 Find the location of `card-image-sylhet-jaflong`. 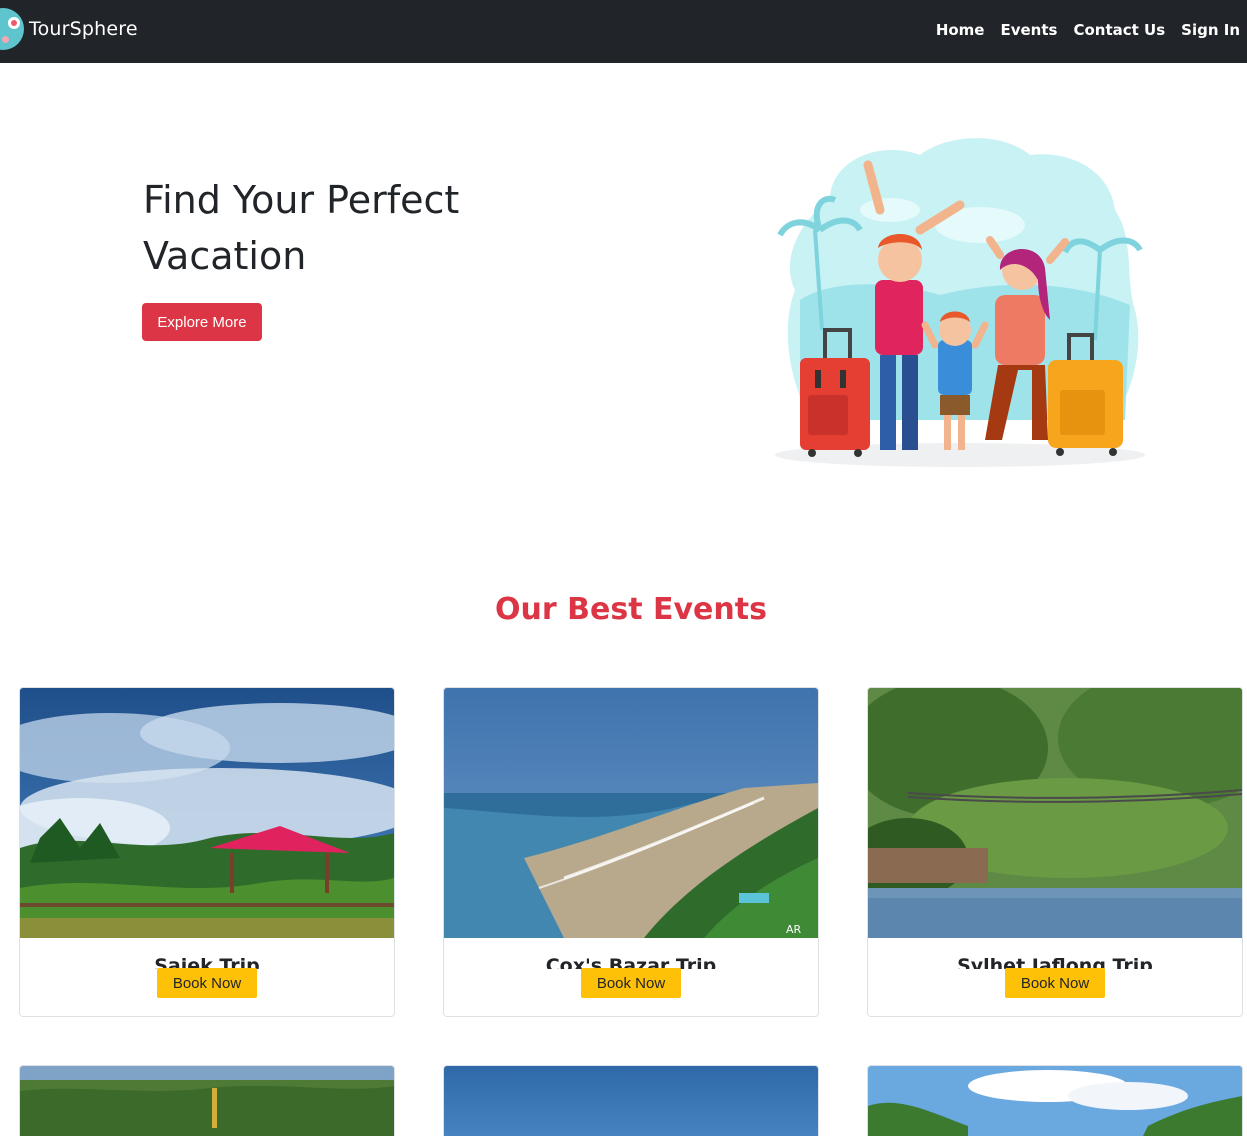

card-image-sylhet-jaflong is located at coordinates (1055, 813).